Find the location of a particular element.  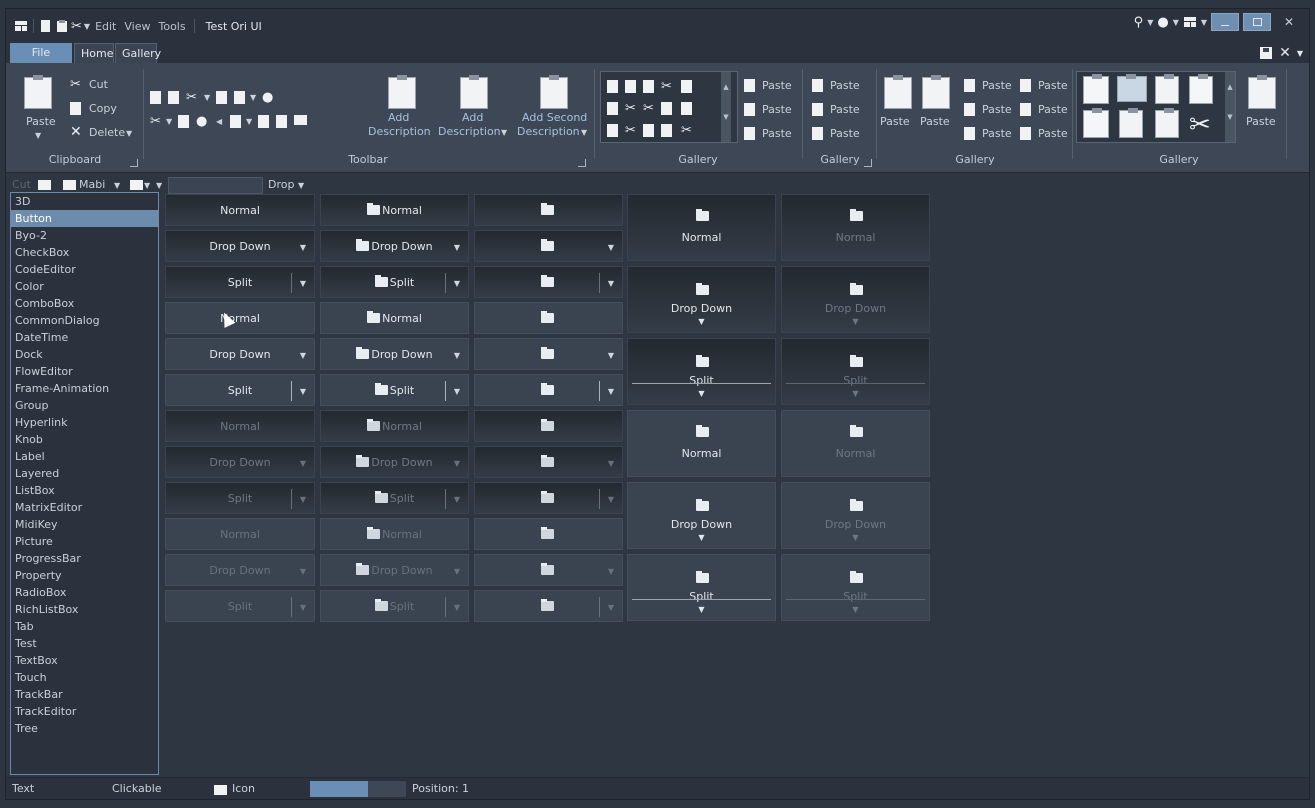

paste-dropdown-icon: ▼ is located at coordinates (38, 135).